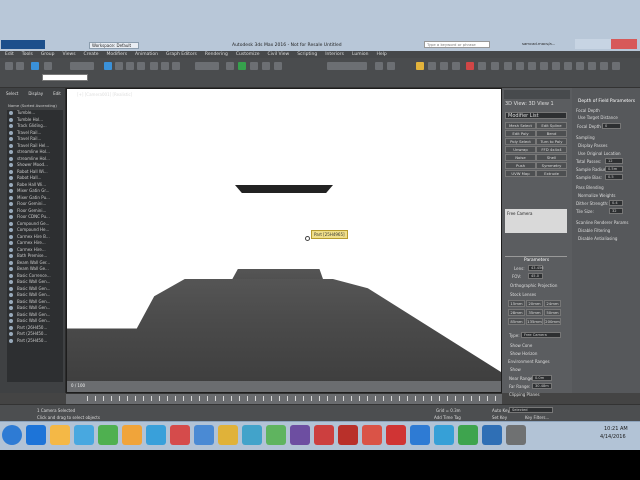 This screenshot has width=640, height=480. Describe the element at coordinates (551, 149) in the screenshot. I see `modifier-button-ffd: FFD 4x4x4` at that location.